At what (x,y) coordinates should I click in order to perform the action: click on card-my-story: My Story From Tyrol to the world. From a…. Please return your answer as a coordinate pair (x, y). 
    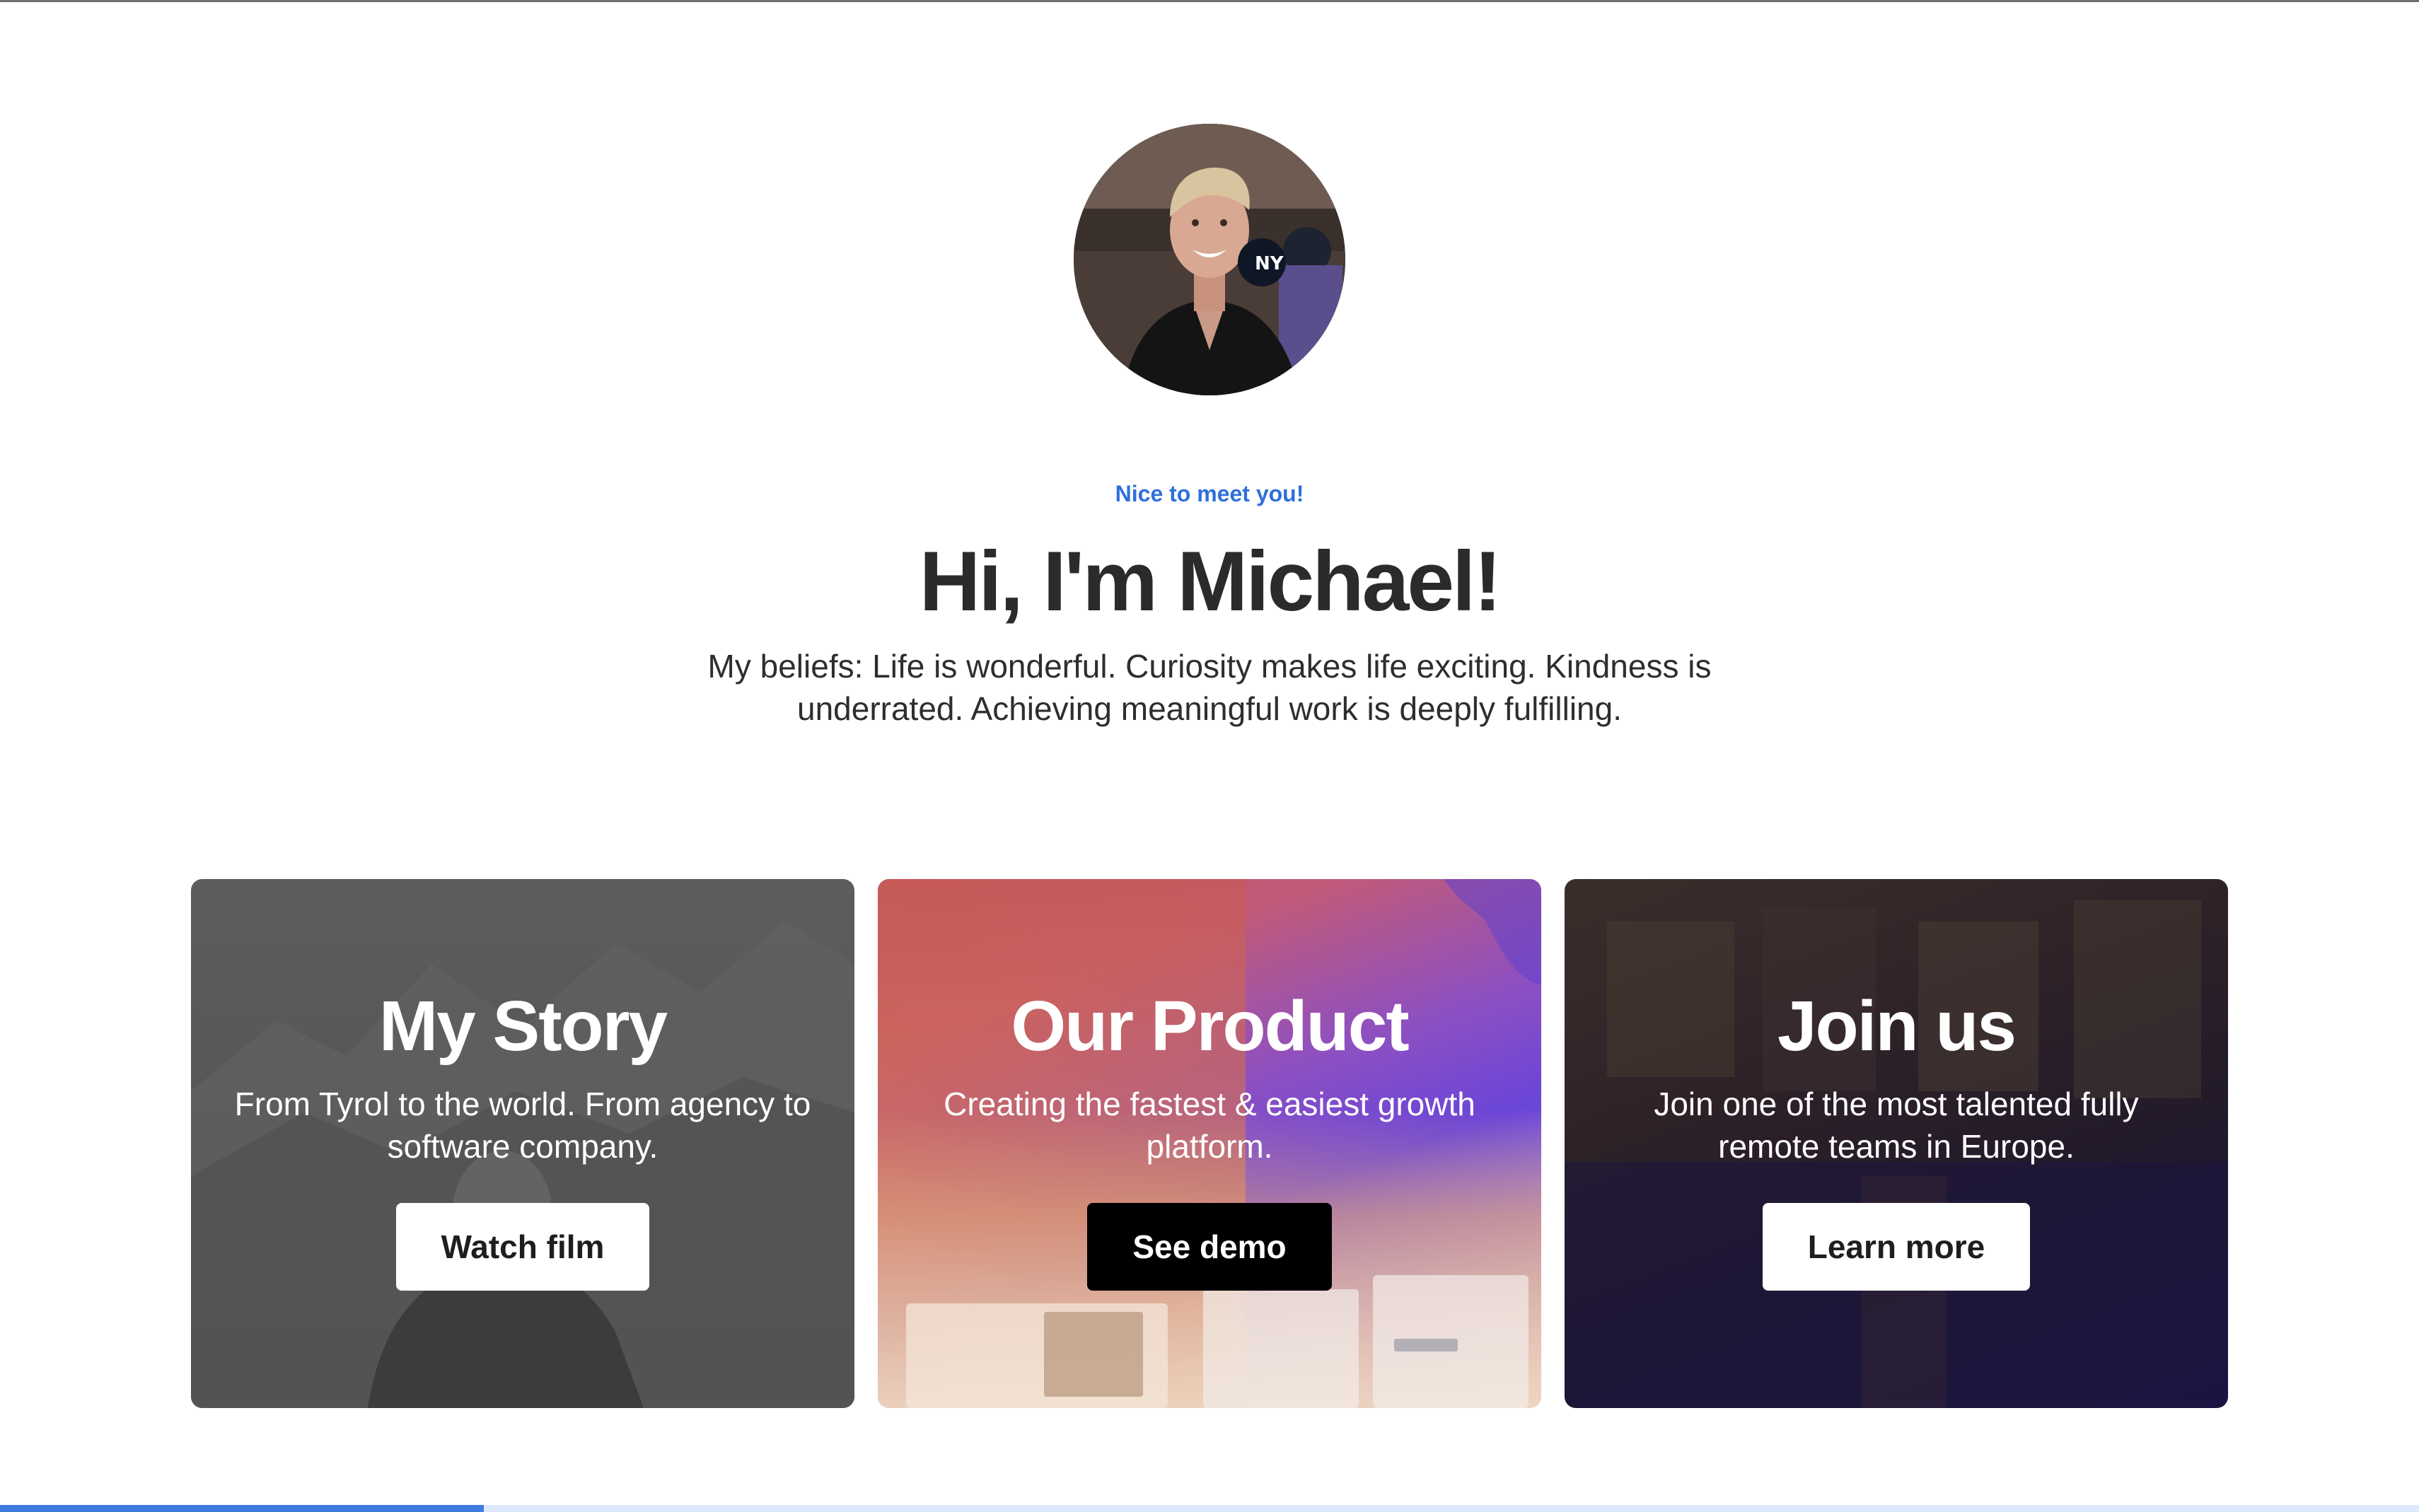
    Looking at the image, I should click on (523, 1143).